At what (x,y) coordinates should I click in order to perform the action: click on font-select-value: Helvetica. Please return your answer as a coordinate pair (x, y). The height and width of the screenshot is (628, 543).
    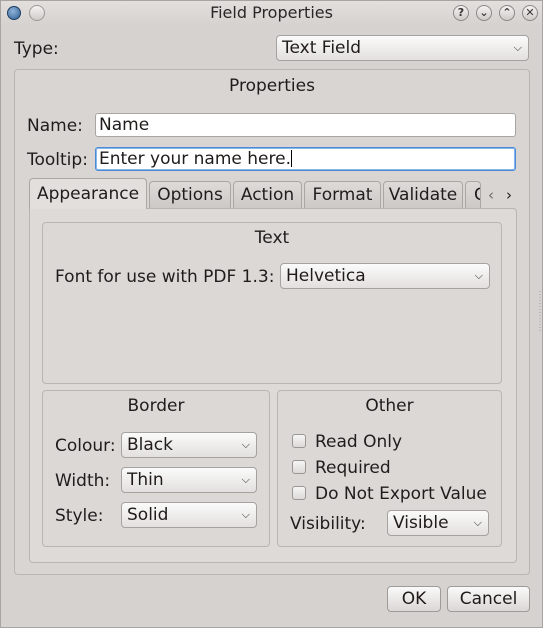
    Looking at the image, I should click on (326, 276).